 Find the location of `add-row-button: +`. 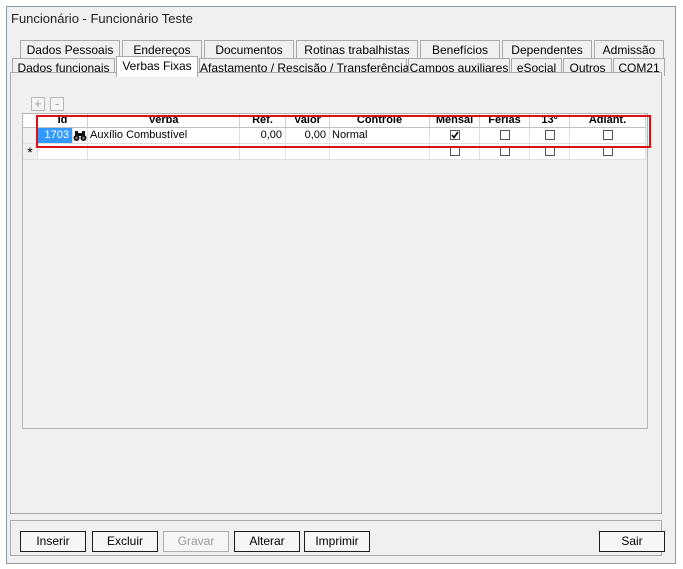

add-row-button: + is located at coordinates (38, 104).